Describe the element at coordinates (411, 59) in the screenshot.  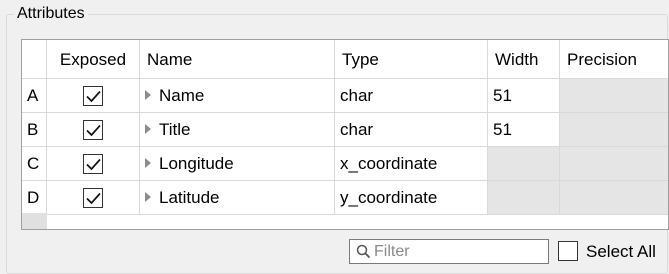
I see `column-header-type: Type` at that location.